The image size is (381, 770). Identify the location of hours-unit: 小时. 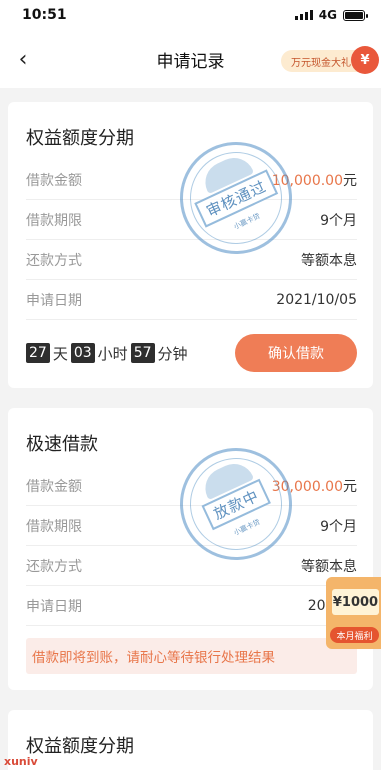
(112, 353).